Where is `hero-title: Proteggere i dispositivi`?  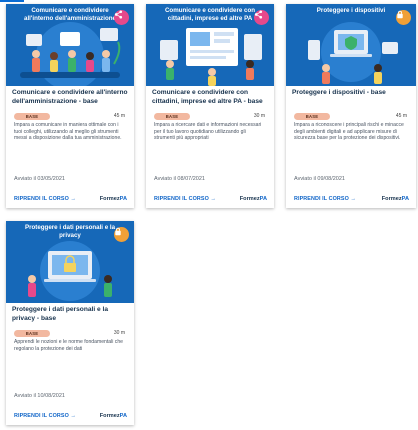 hero-title: Proteggere i dispositivi is located at coordinates (351, 10).